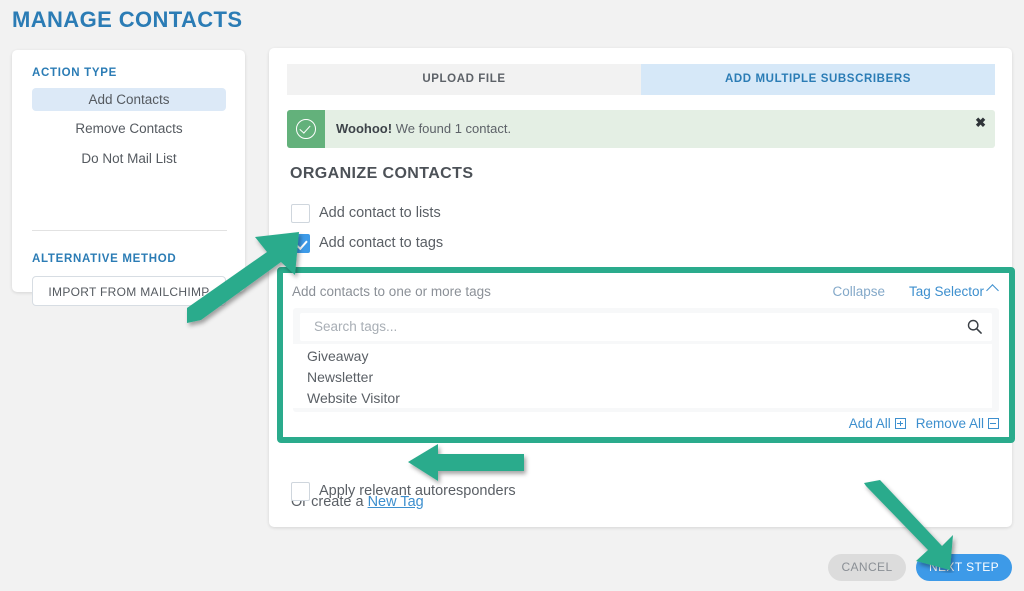  I want to click on cancel-button: CANCEL, so click(867, 567).